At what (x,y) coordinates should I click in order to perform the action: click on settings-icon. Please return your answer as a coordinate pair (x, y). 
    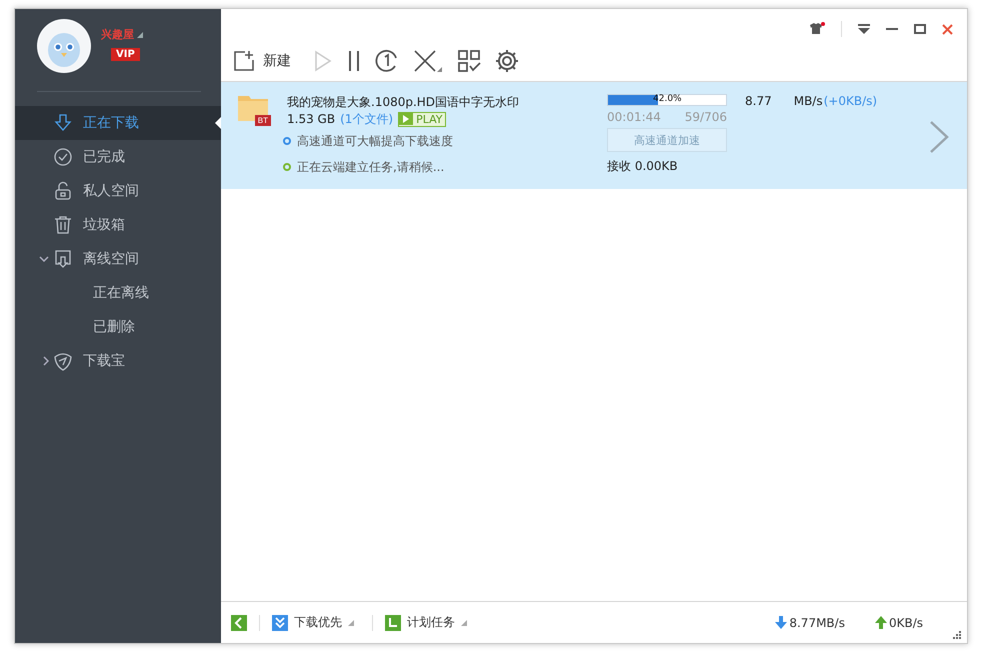
    Looking at the image, I should click on (507, 61).